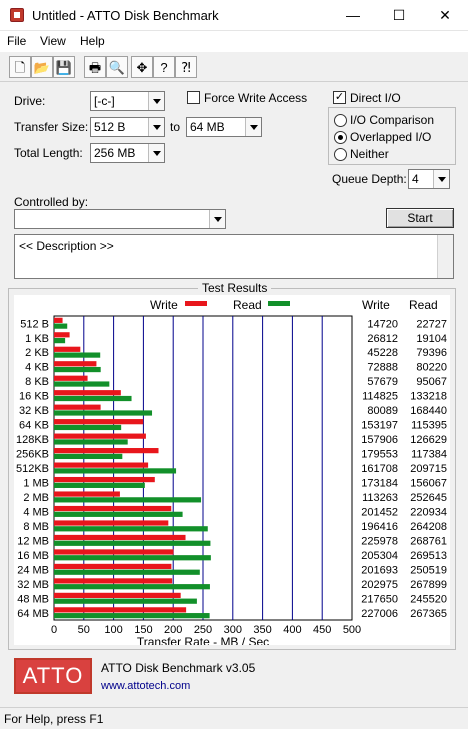  What do you see at coordinates (120, 219) in the screenshot?
I see `controlled-by-select` at bounding box center [120, 219].